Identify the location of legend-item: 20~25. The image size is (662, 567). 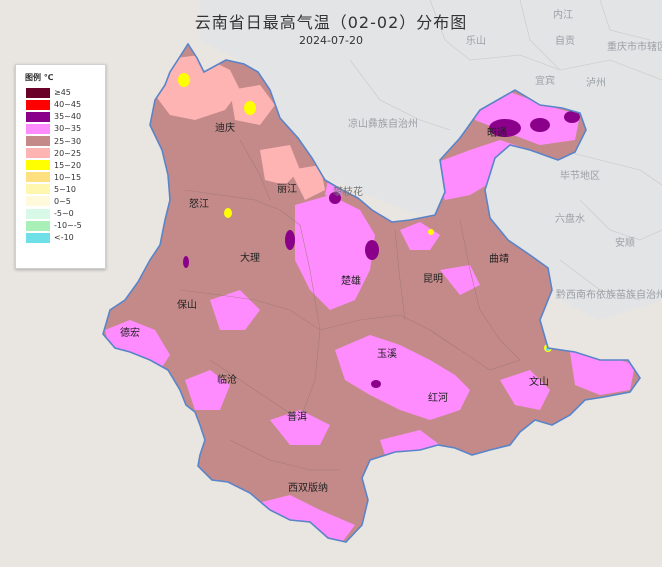
(54, 153).